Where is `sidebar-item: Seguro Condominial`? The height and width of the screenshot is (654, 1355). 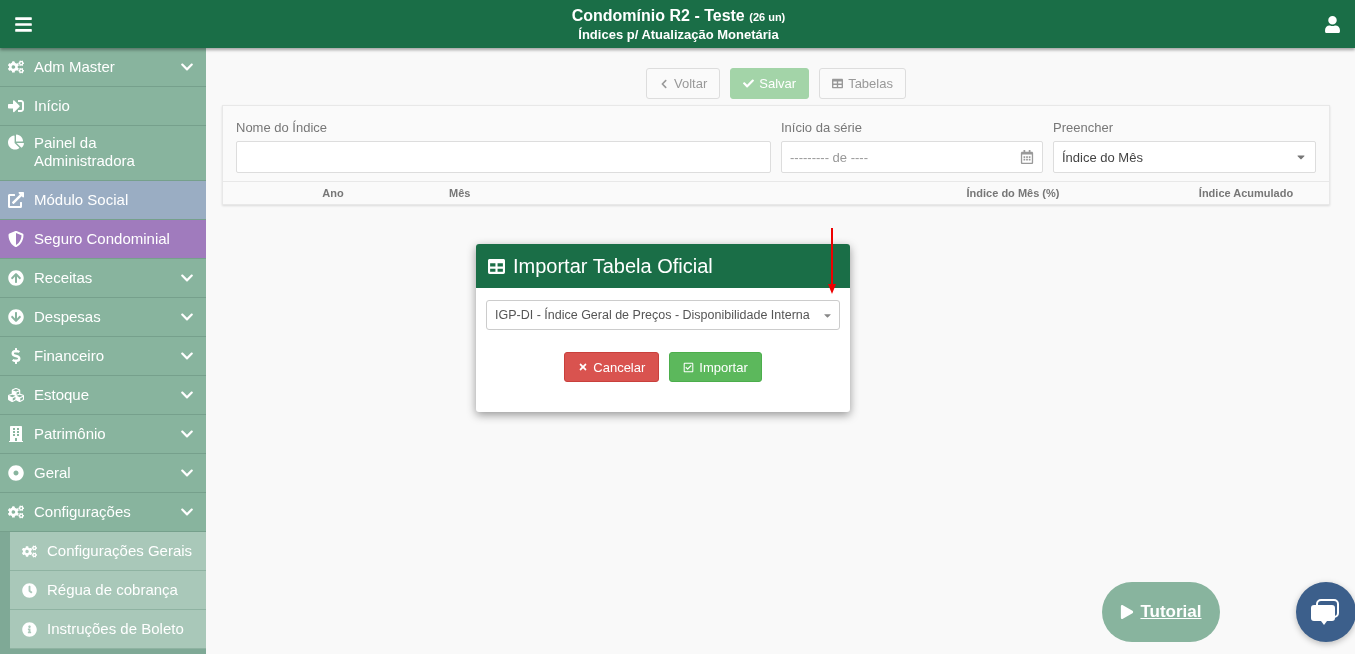
sidebar-item: Seguro Condominial is located at coordinates (103, 239).